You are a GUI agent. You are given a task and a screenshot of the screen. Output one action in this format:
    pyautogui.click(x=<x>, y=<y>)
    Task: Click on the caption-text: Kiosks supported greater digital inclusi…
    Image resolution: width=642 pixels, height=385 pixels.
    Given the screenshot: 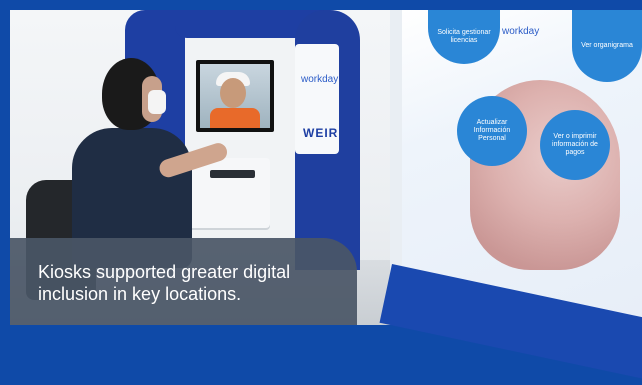 What is the action you would take?
    pyautogui.click(x=164, y=283)
    